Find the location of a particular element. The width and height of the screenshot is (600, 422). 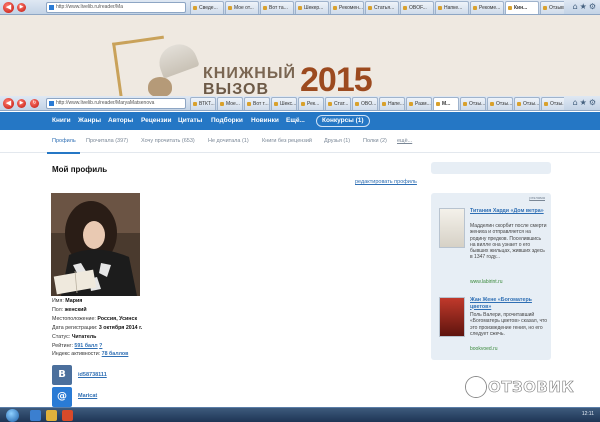

tab-shelves: Полки (2) is located at coordinates (375, 141).